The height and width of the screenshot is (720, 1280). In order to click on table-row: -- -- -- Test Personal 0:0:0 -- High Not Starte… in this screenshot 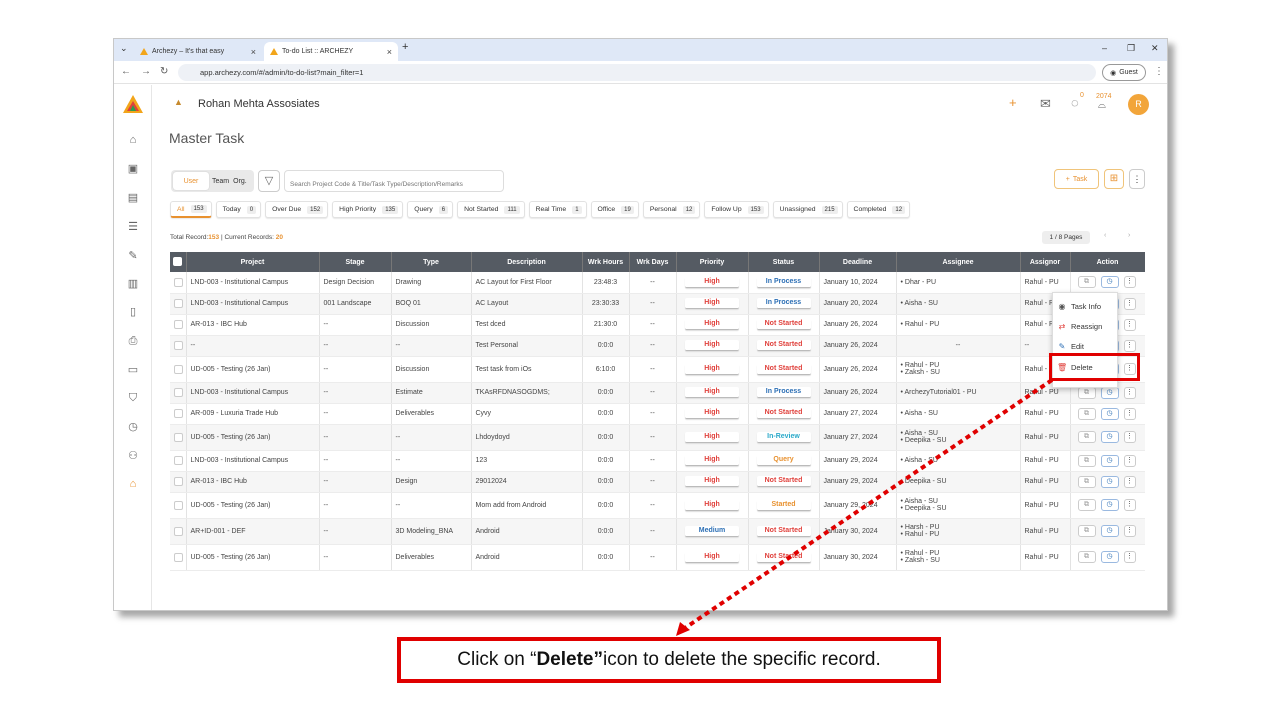, I will do `click(657, 346)`.